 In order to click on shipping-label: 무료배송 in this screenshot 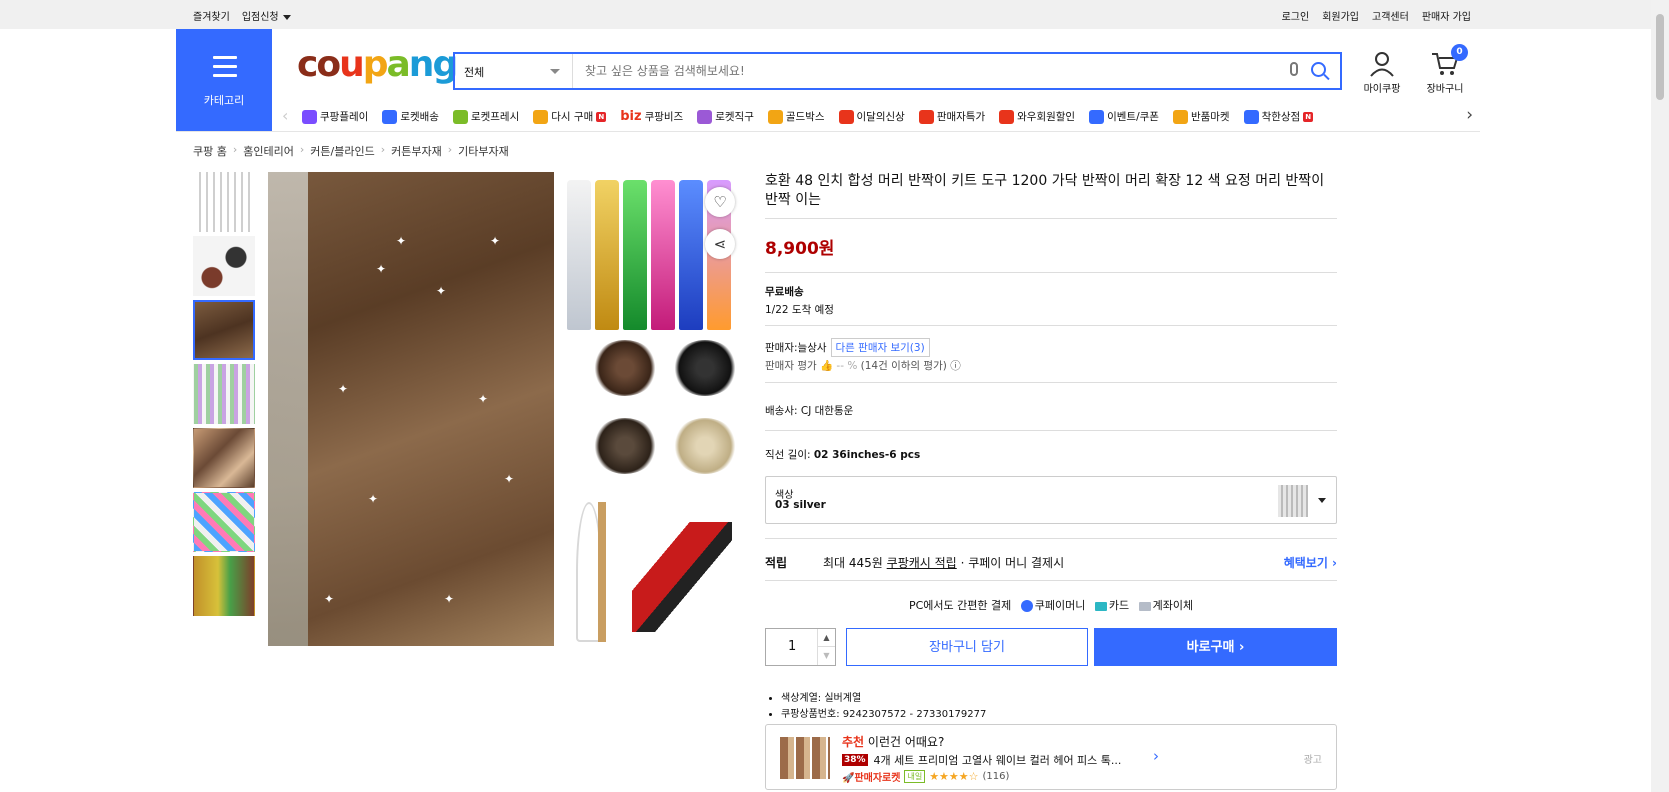, I will do `click(784, 292)`.